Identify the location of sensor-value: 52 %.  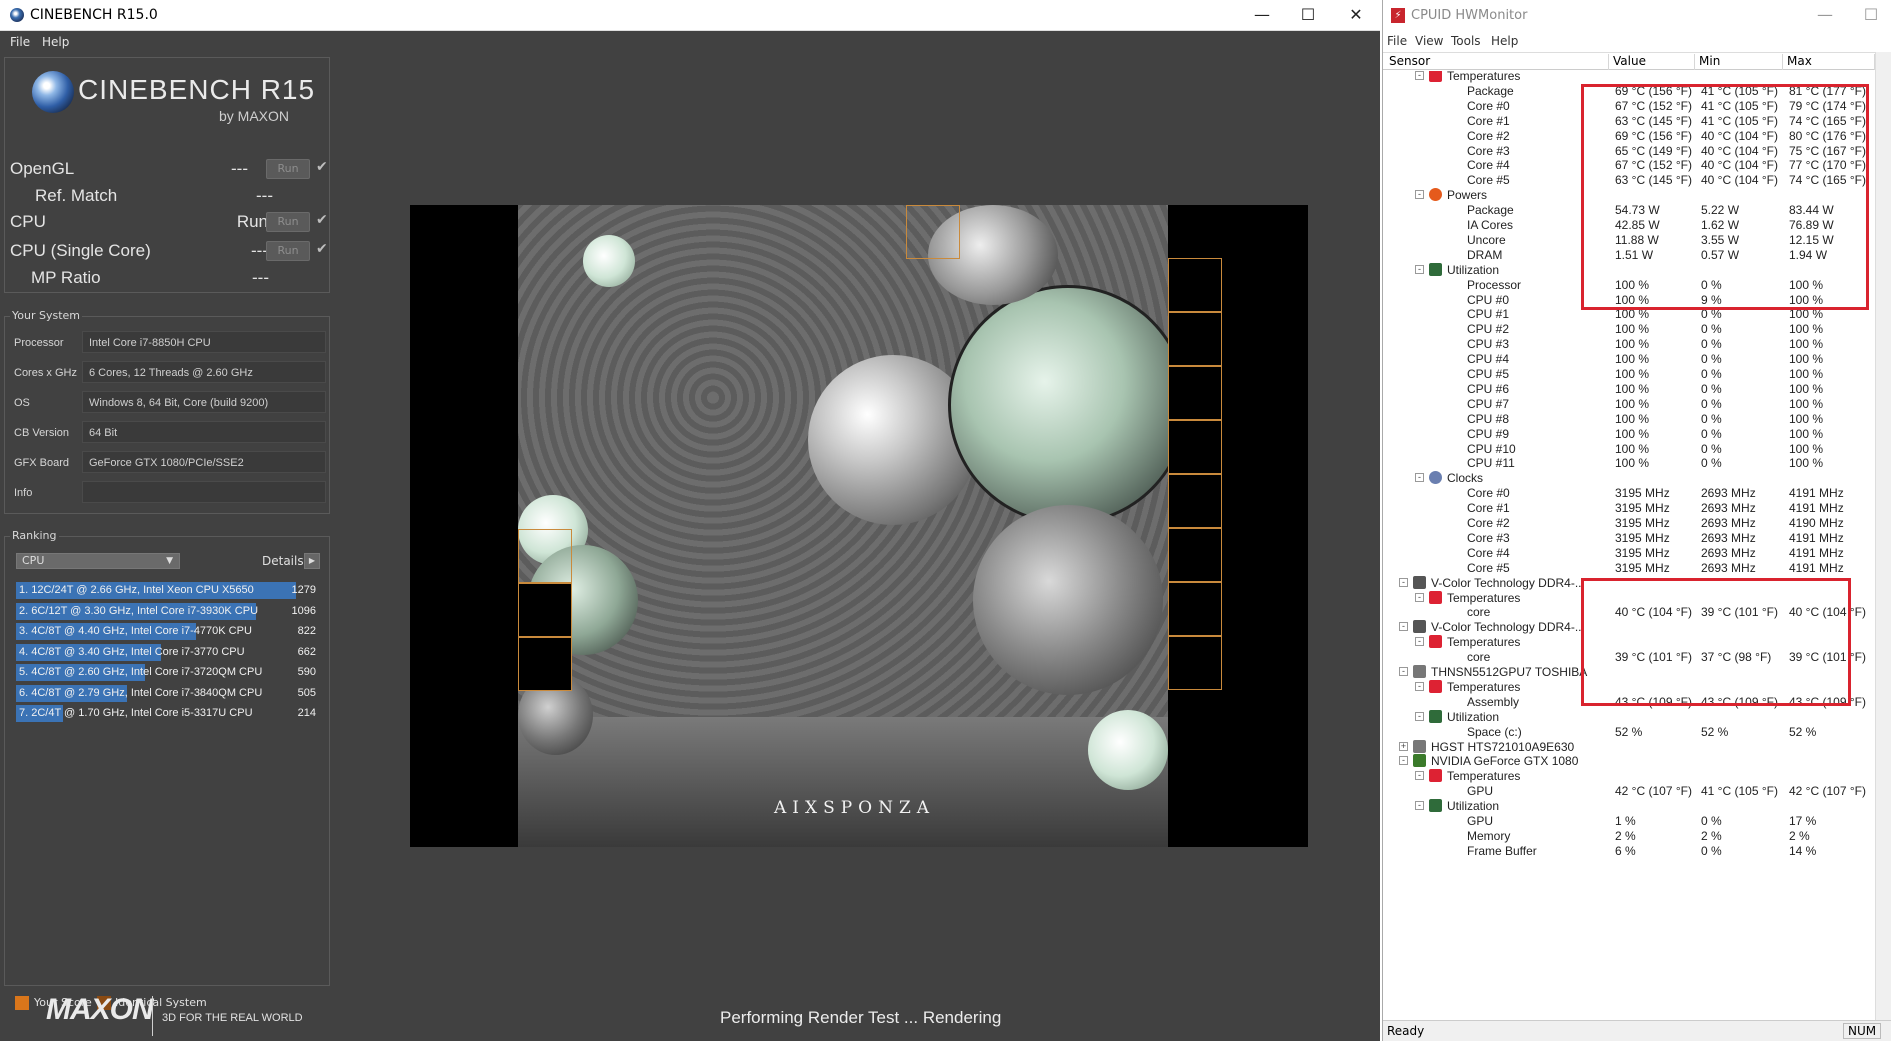
(1629, 731).